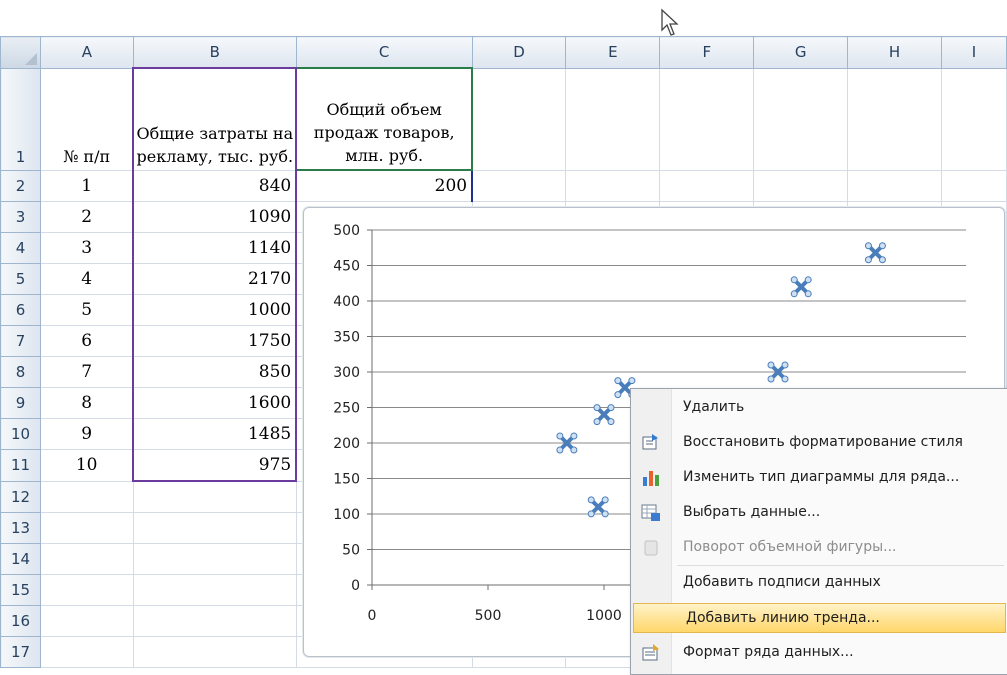 The height and width of the screenshot is (675, 1007). Describe the element at coordinates (20, 528) in the screenshot. I see `row-header: 13` at that location.